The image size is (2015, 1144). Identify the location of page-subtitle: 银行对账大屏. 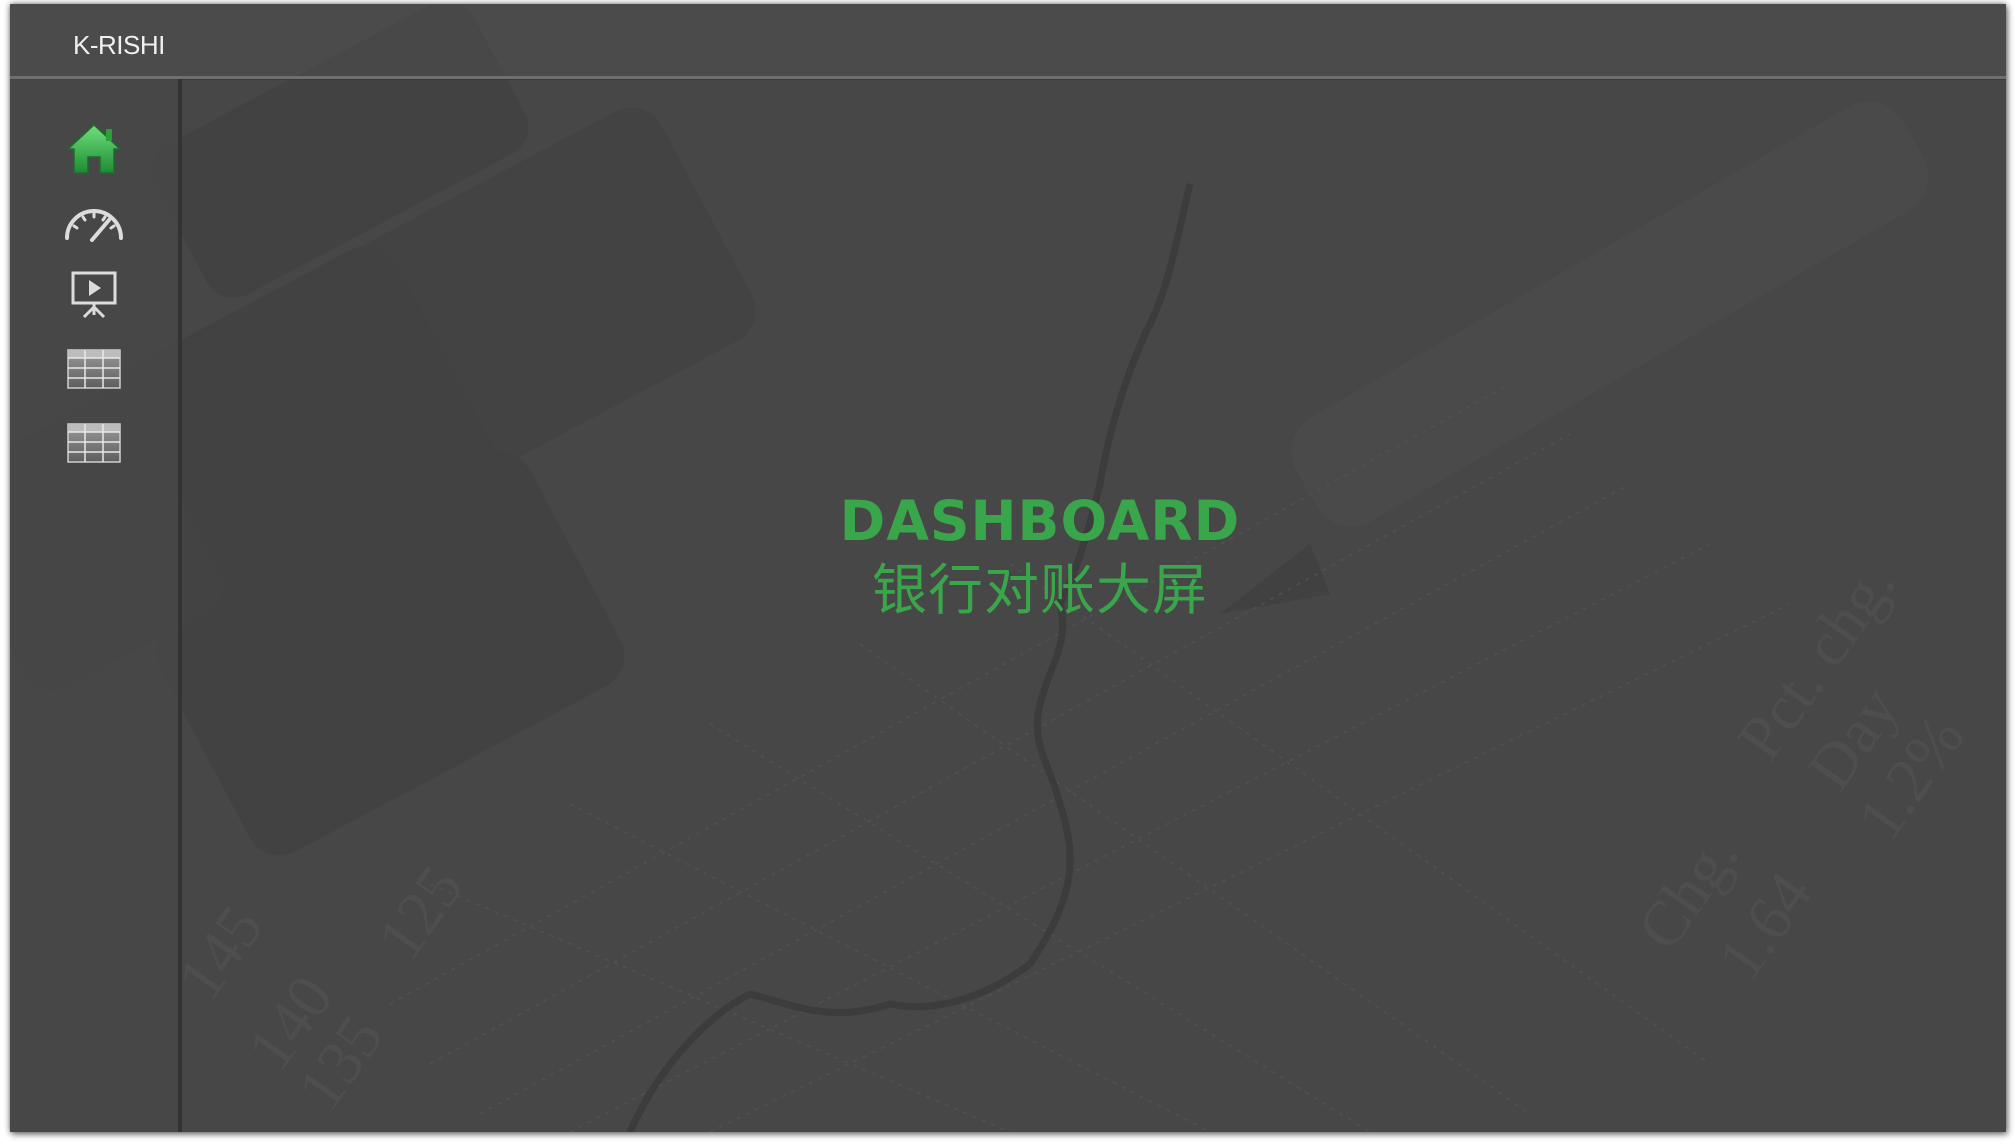
(1039, 590).